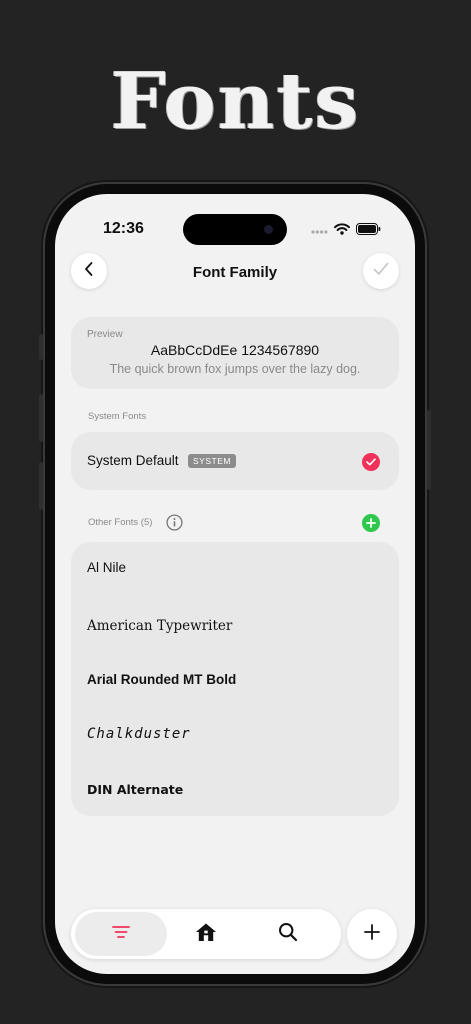 Image resolution: width=471 pixels, height=1024 pixels. Describe the element at coordinates (235, 350) in the screenshot. I see `preview-sample-text: AaBbCcDdEe 1234567890` at that location.